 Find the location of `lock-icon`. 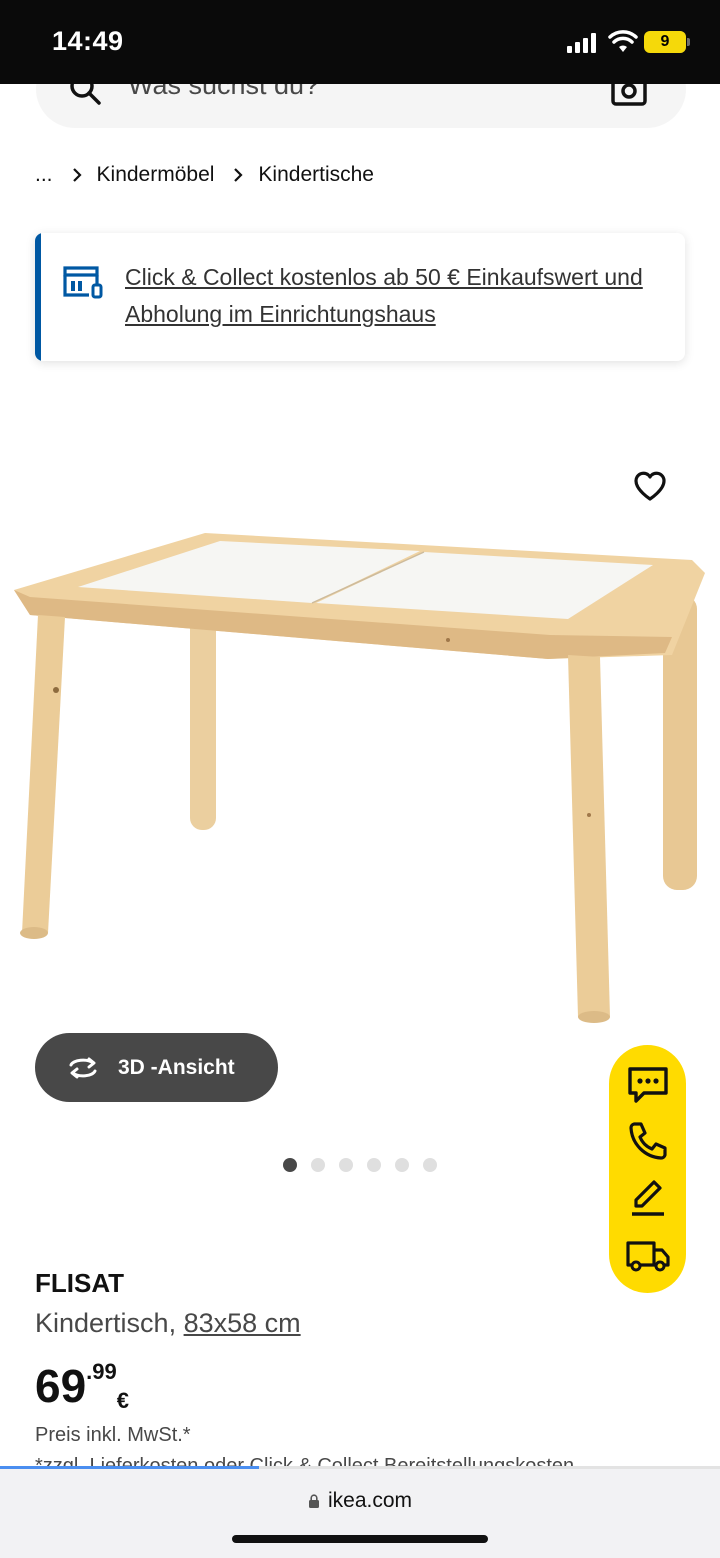

lock-icon is located at coordinates (313, 1501).